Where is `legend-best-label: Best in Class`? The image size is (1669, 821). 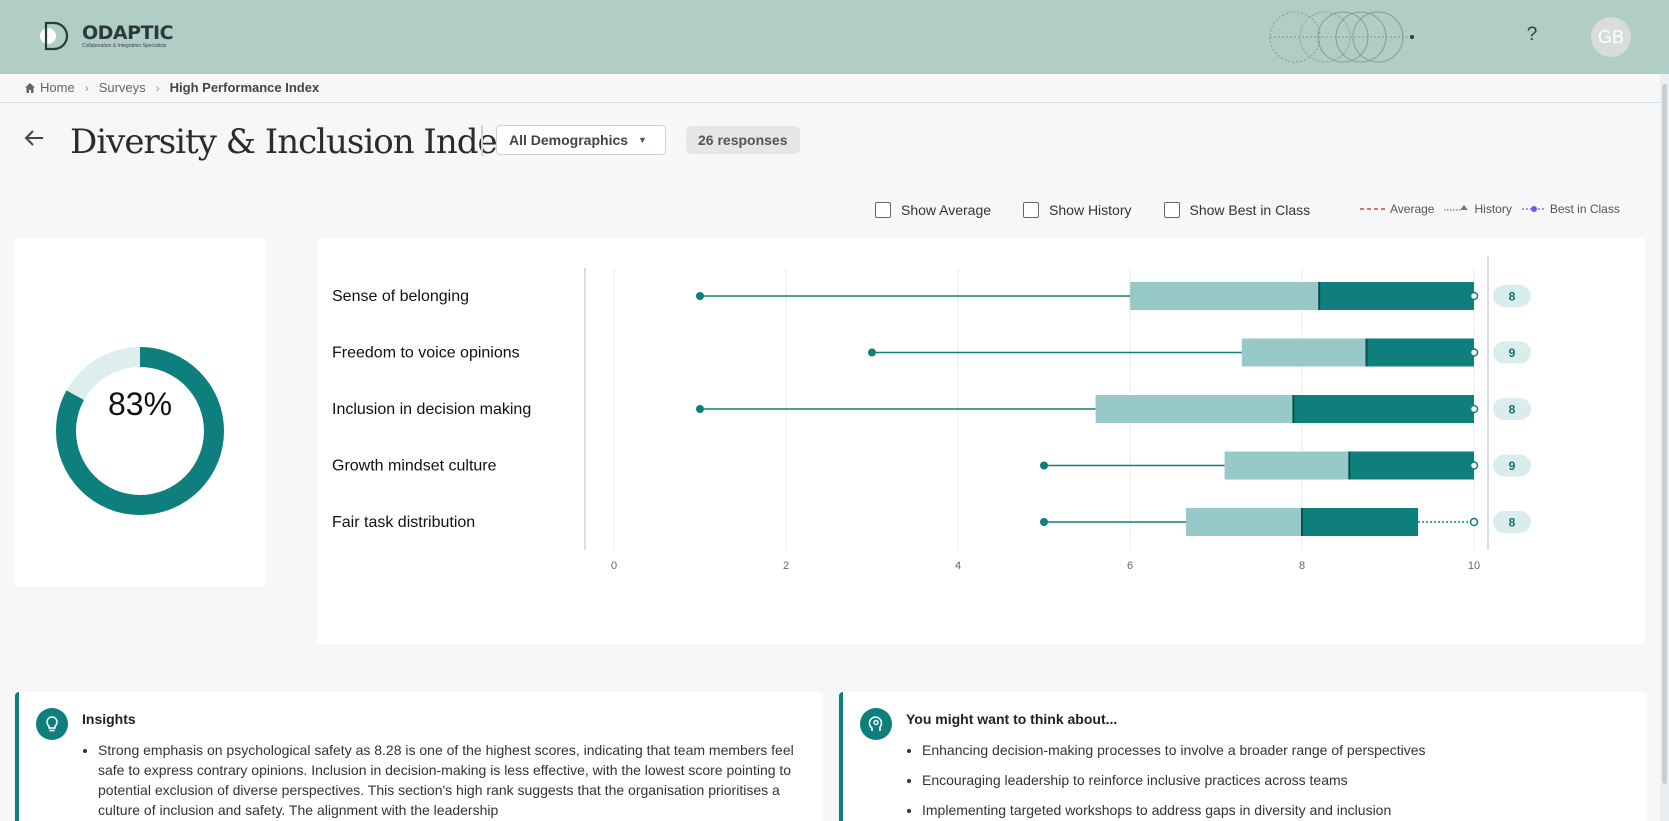
legend-best-label: Best in Class is located at coordinates (1584, 209).